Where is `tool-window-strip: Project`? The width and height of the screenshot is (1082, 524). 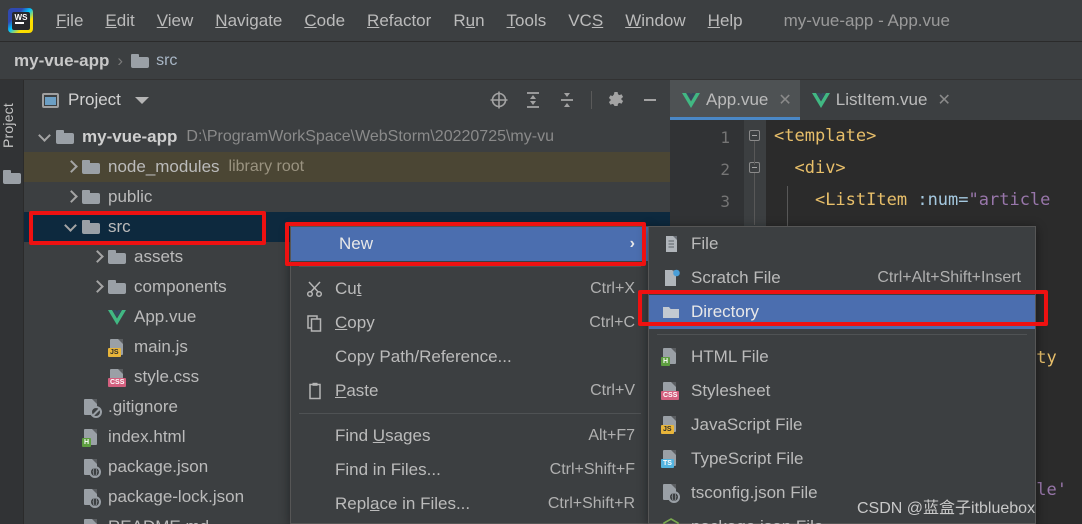
tool-window-strip: Project is located at coordinates (12, 302).